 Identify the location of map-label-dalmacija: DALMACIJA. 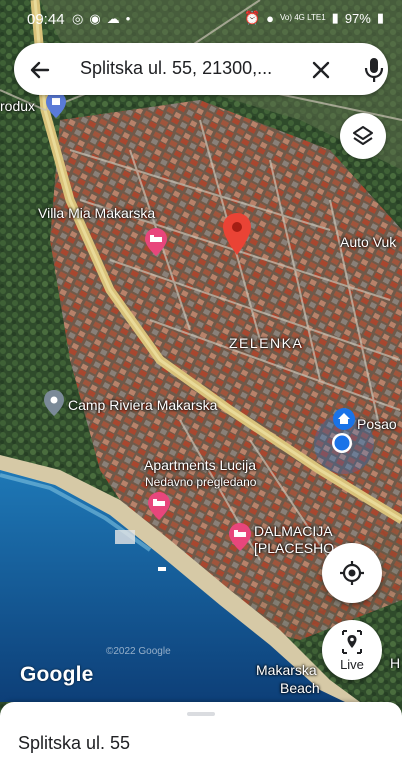
(293, 531).